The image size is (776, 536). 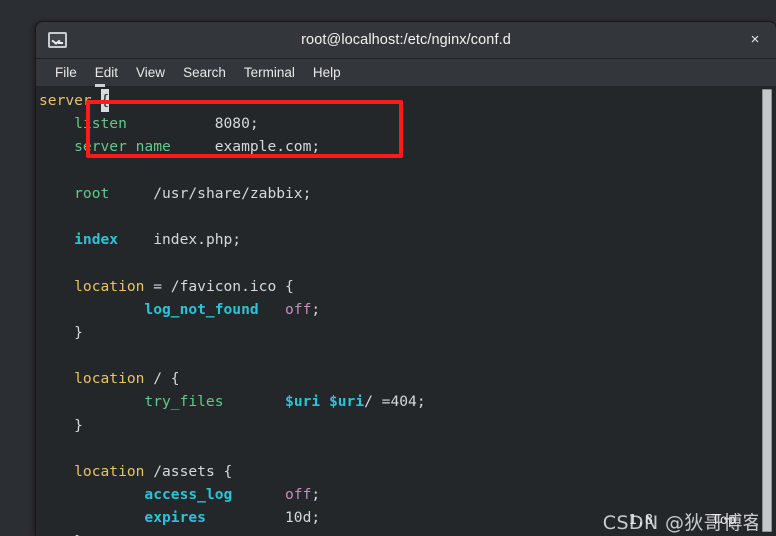 What do you see at coordinates (398, 286) in the screenshot?
I see `editor-line: location = /favicon.ico {` at bounding box center [398, 286].